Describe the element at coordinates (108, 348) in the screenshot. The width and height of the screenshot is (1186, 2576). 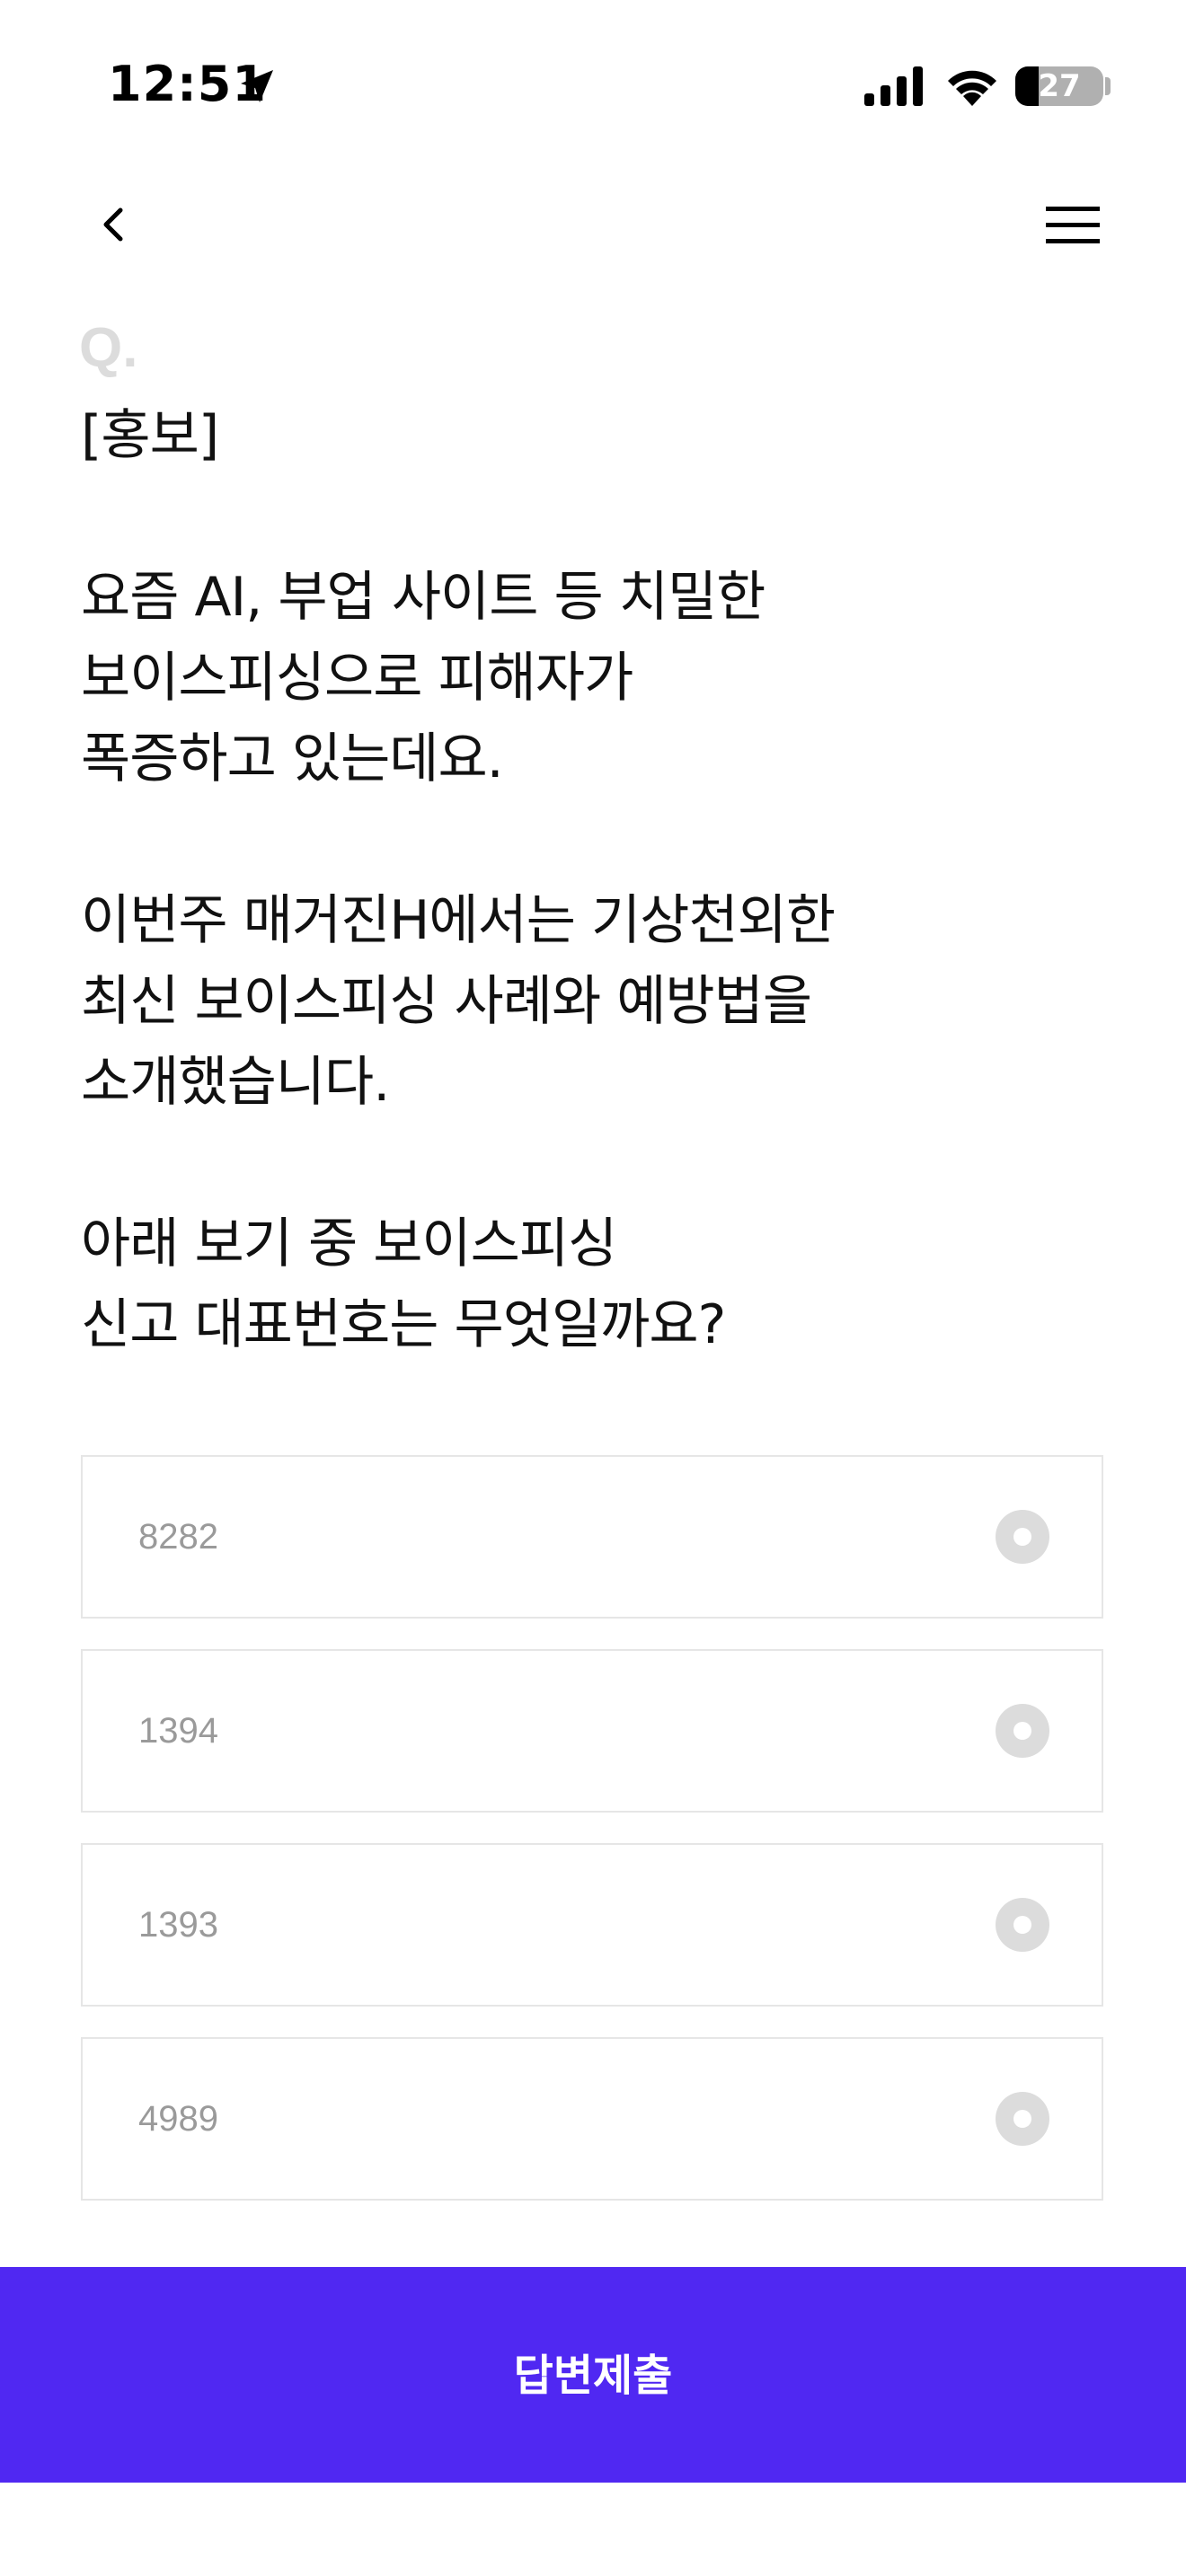
I see `question-prefix: Q.` at that location.